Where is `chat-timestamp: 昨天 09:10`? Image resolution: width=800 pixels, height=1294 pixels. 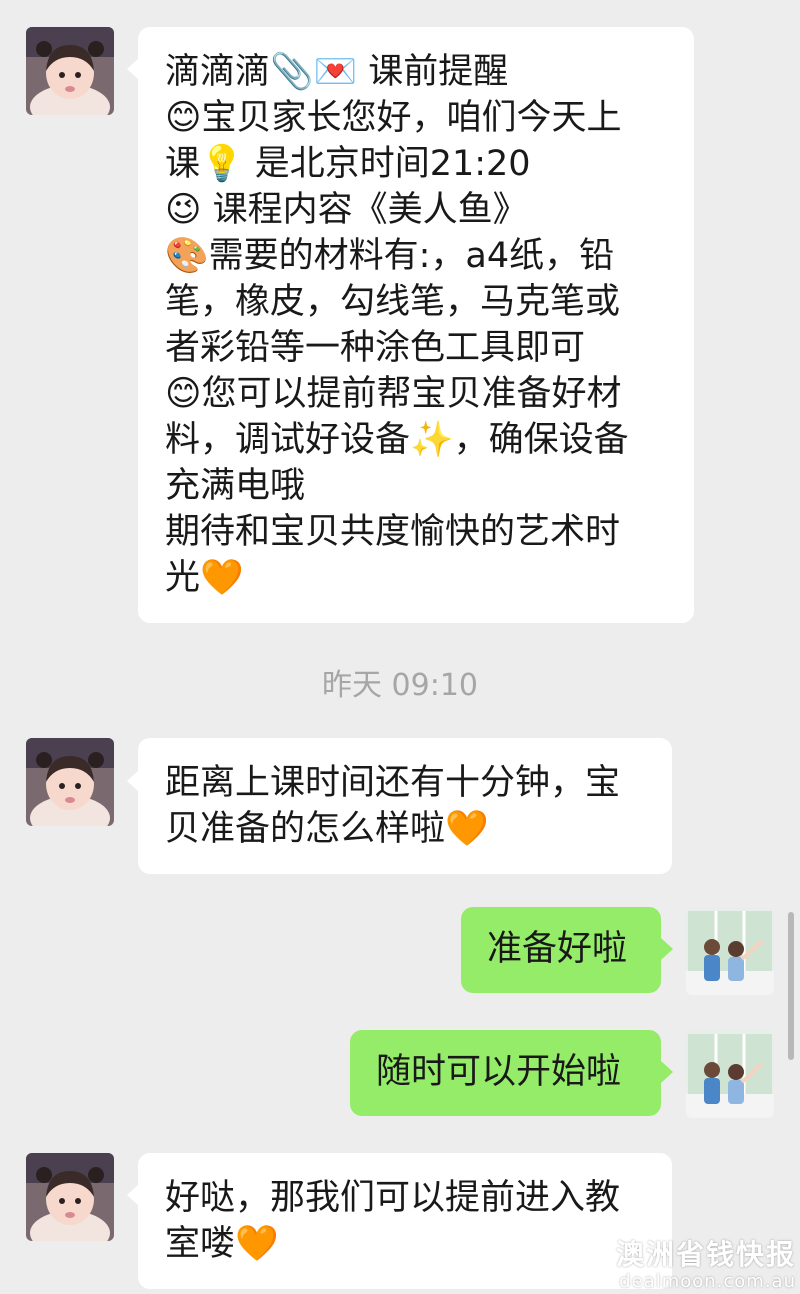
chat-timestamp: 昨天 09:10 is located at coordinates (400, 685).